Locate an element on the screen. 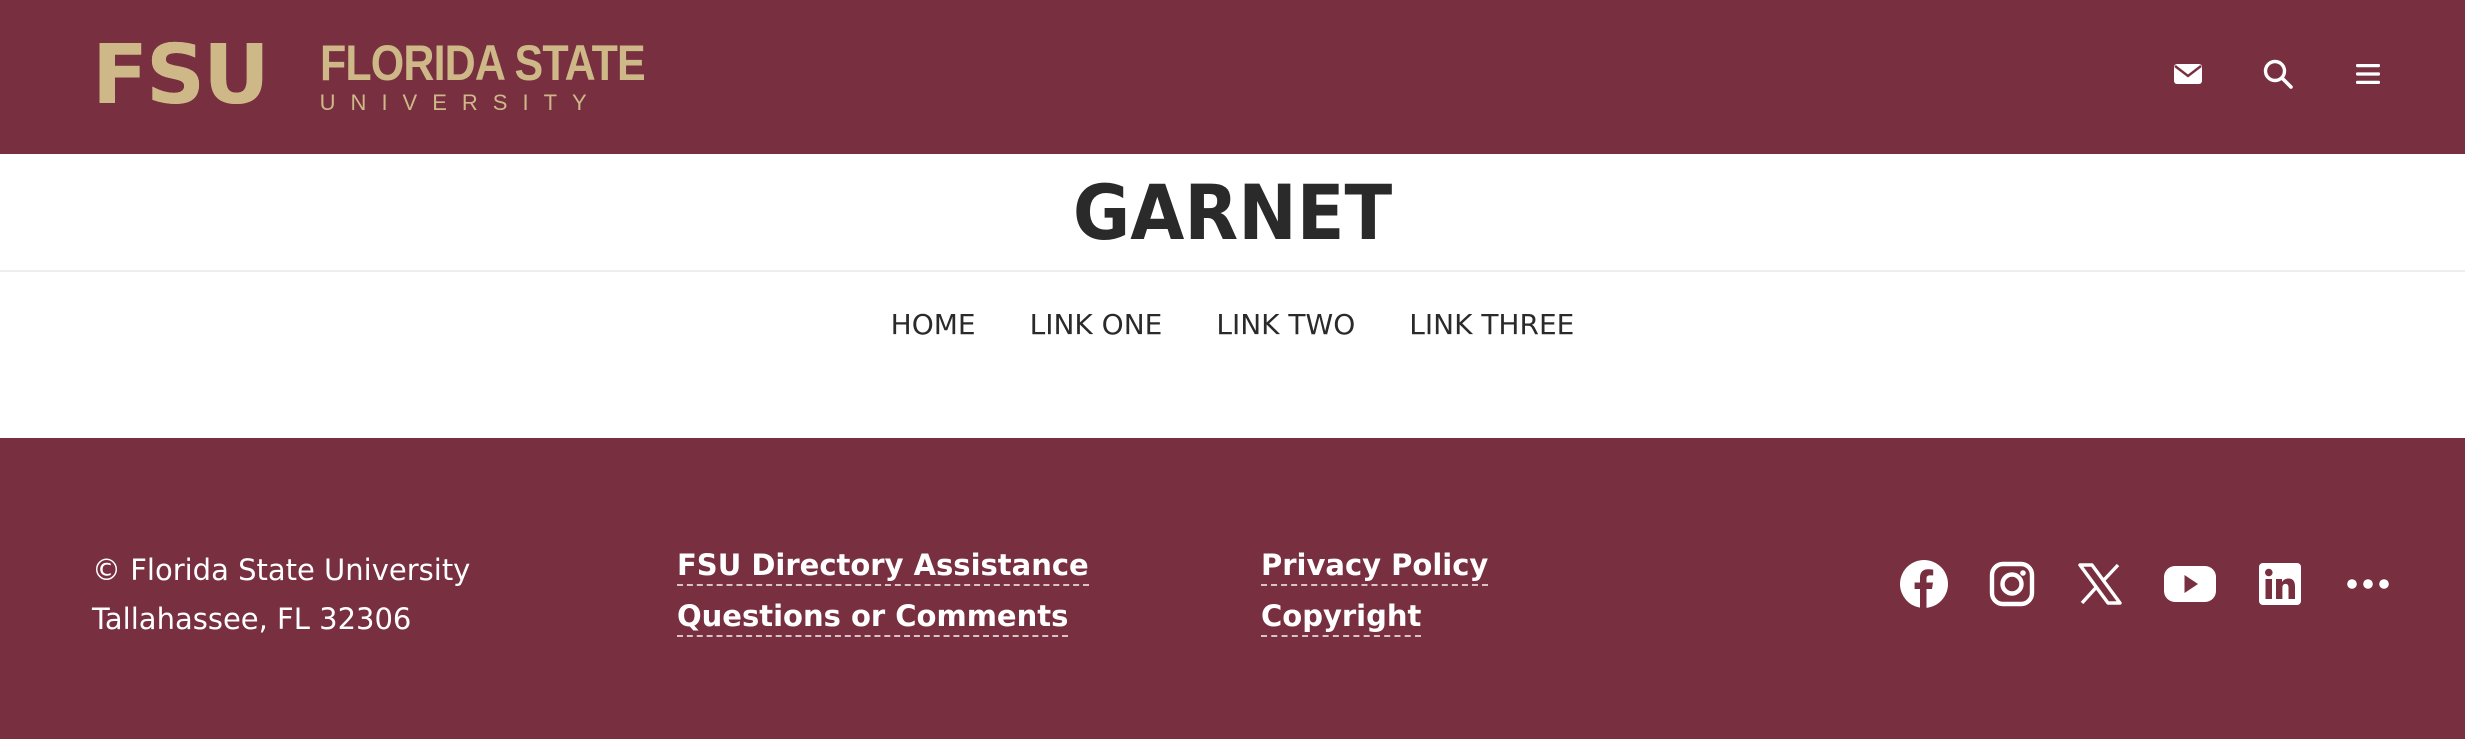 The width and height of the screenshot is (2465, 739). social-links is located at coordinates (2146, 584).